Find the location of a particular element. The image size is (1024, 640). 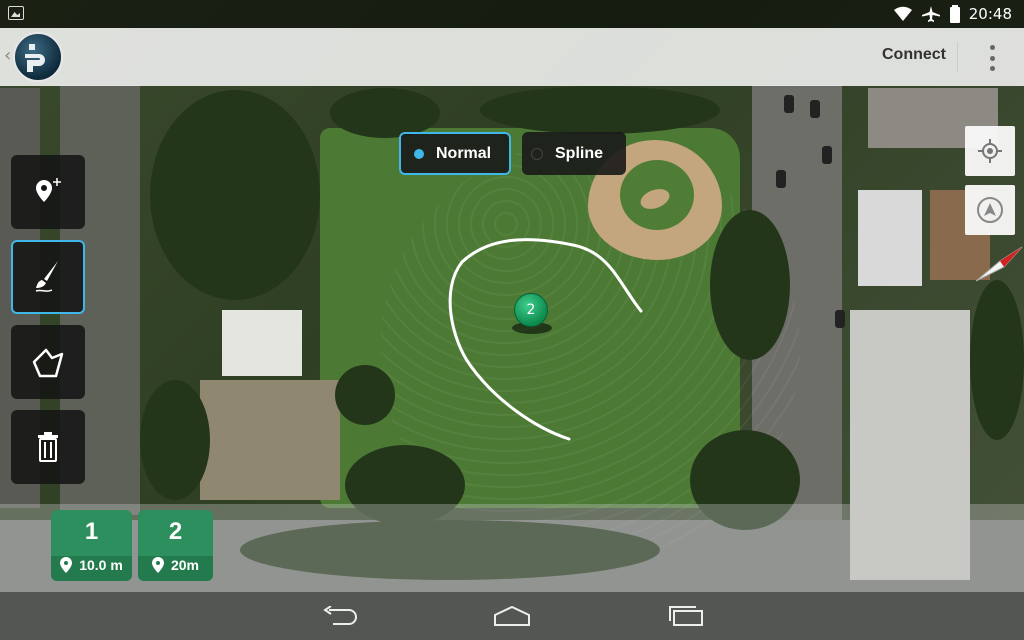

drone-location-icon is located at coordinates (990, 210).